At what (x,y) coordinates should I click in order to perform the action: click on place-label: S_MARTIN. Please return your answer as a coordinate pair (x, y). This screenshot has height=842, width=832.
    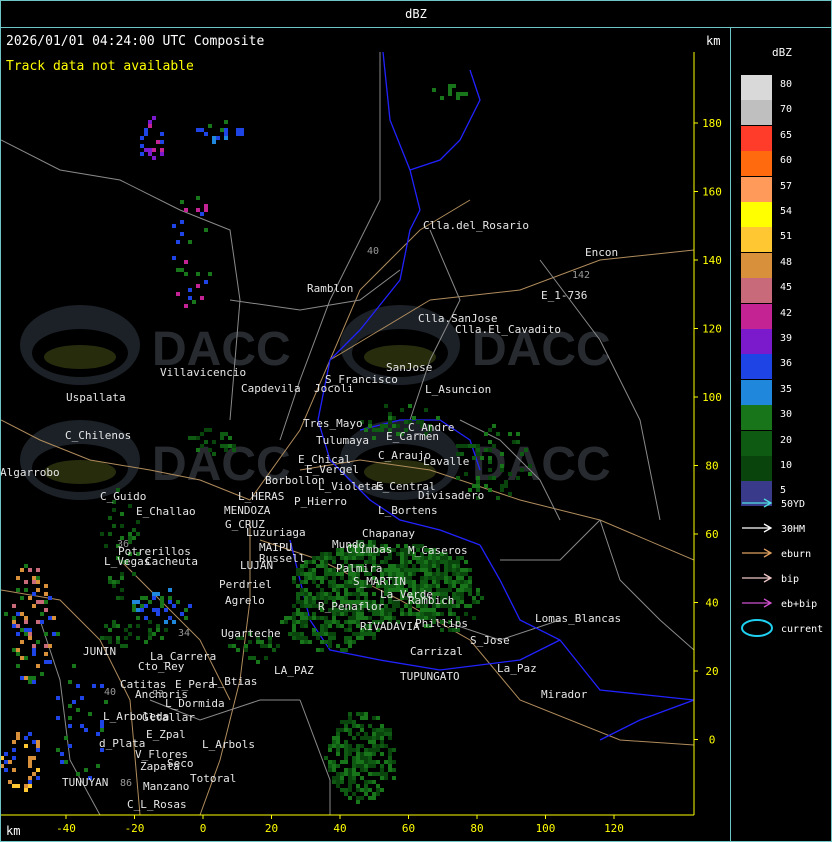
    Looking at the image, I should click on (379, 581).